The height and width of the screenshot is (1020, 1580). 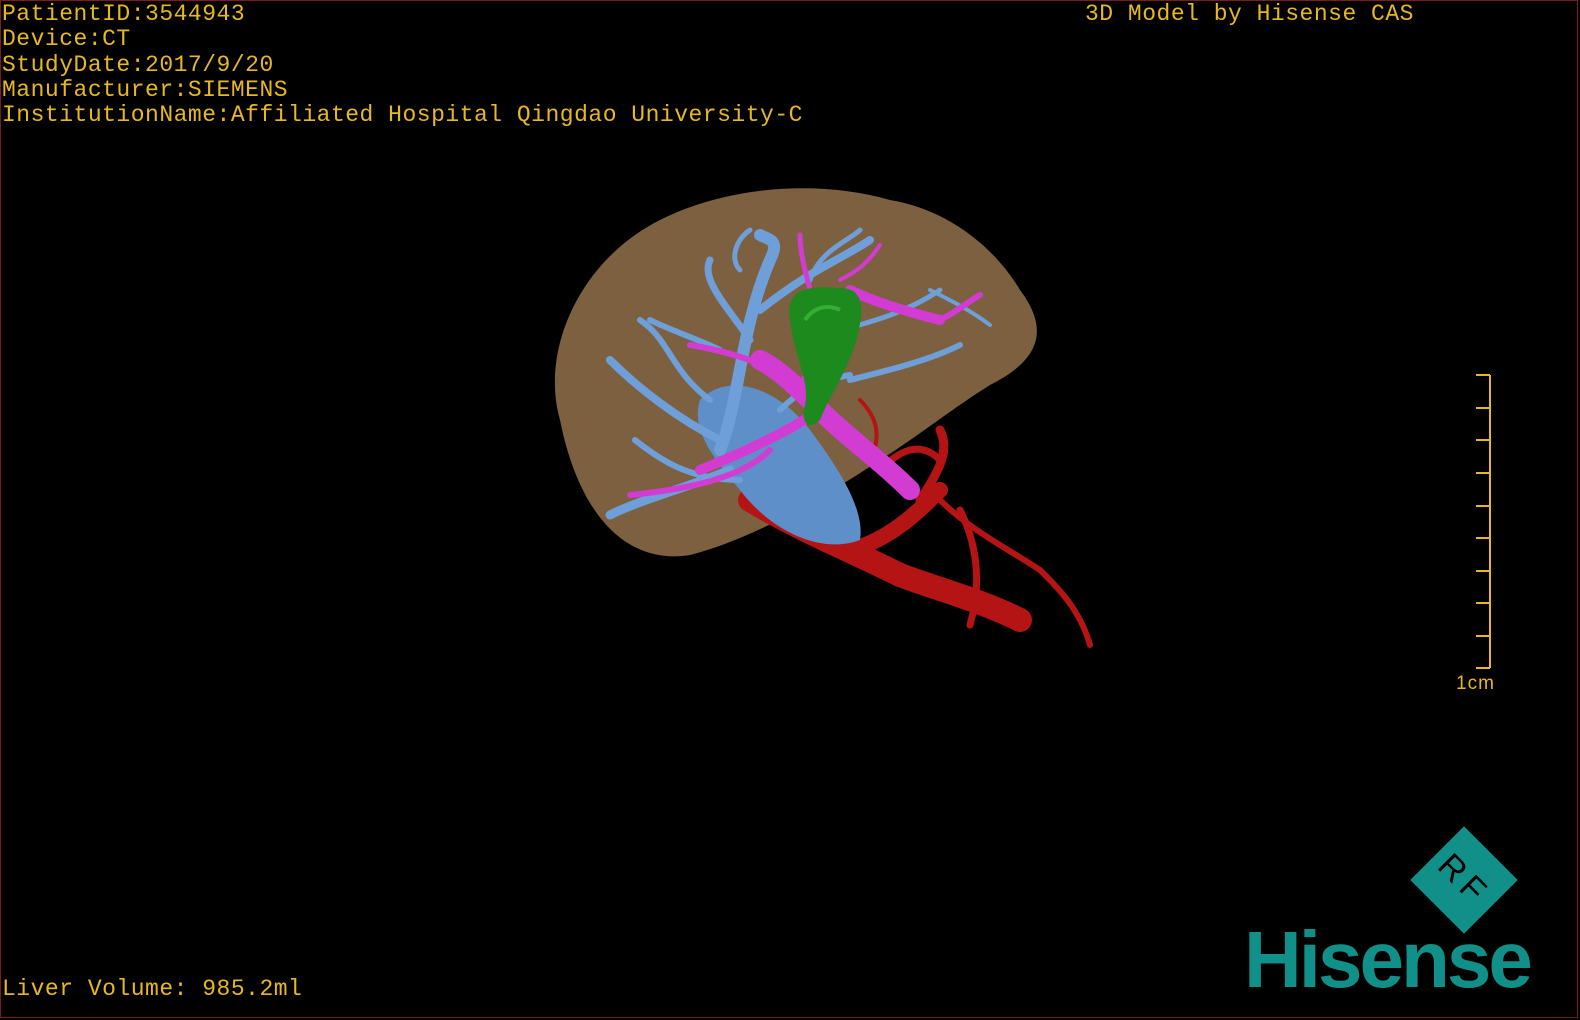 I want to click on hisense-logo: Hisense, so click(x=1388, y=959).